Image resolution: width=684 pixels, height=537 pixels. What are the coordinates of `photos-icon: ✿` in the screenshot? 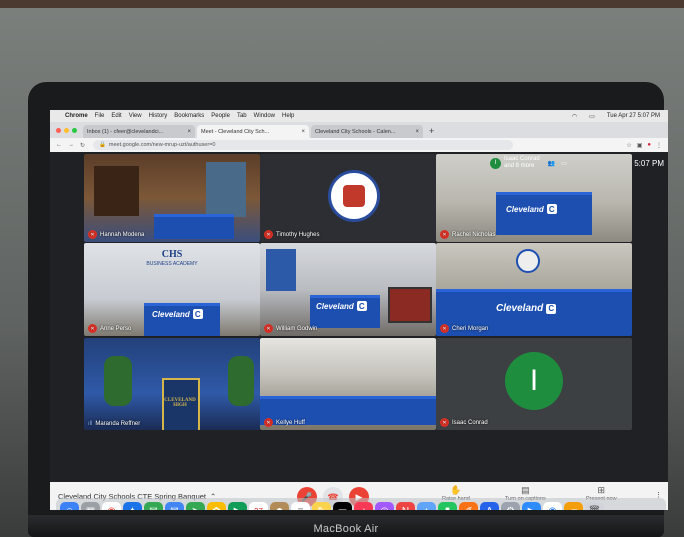 It's located at (216, 505).